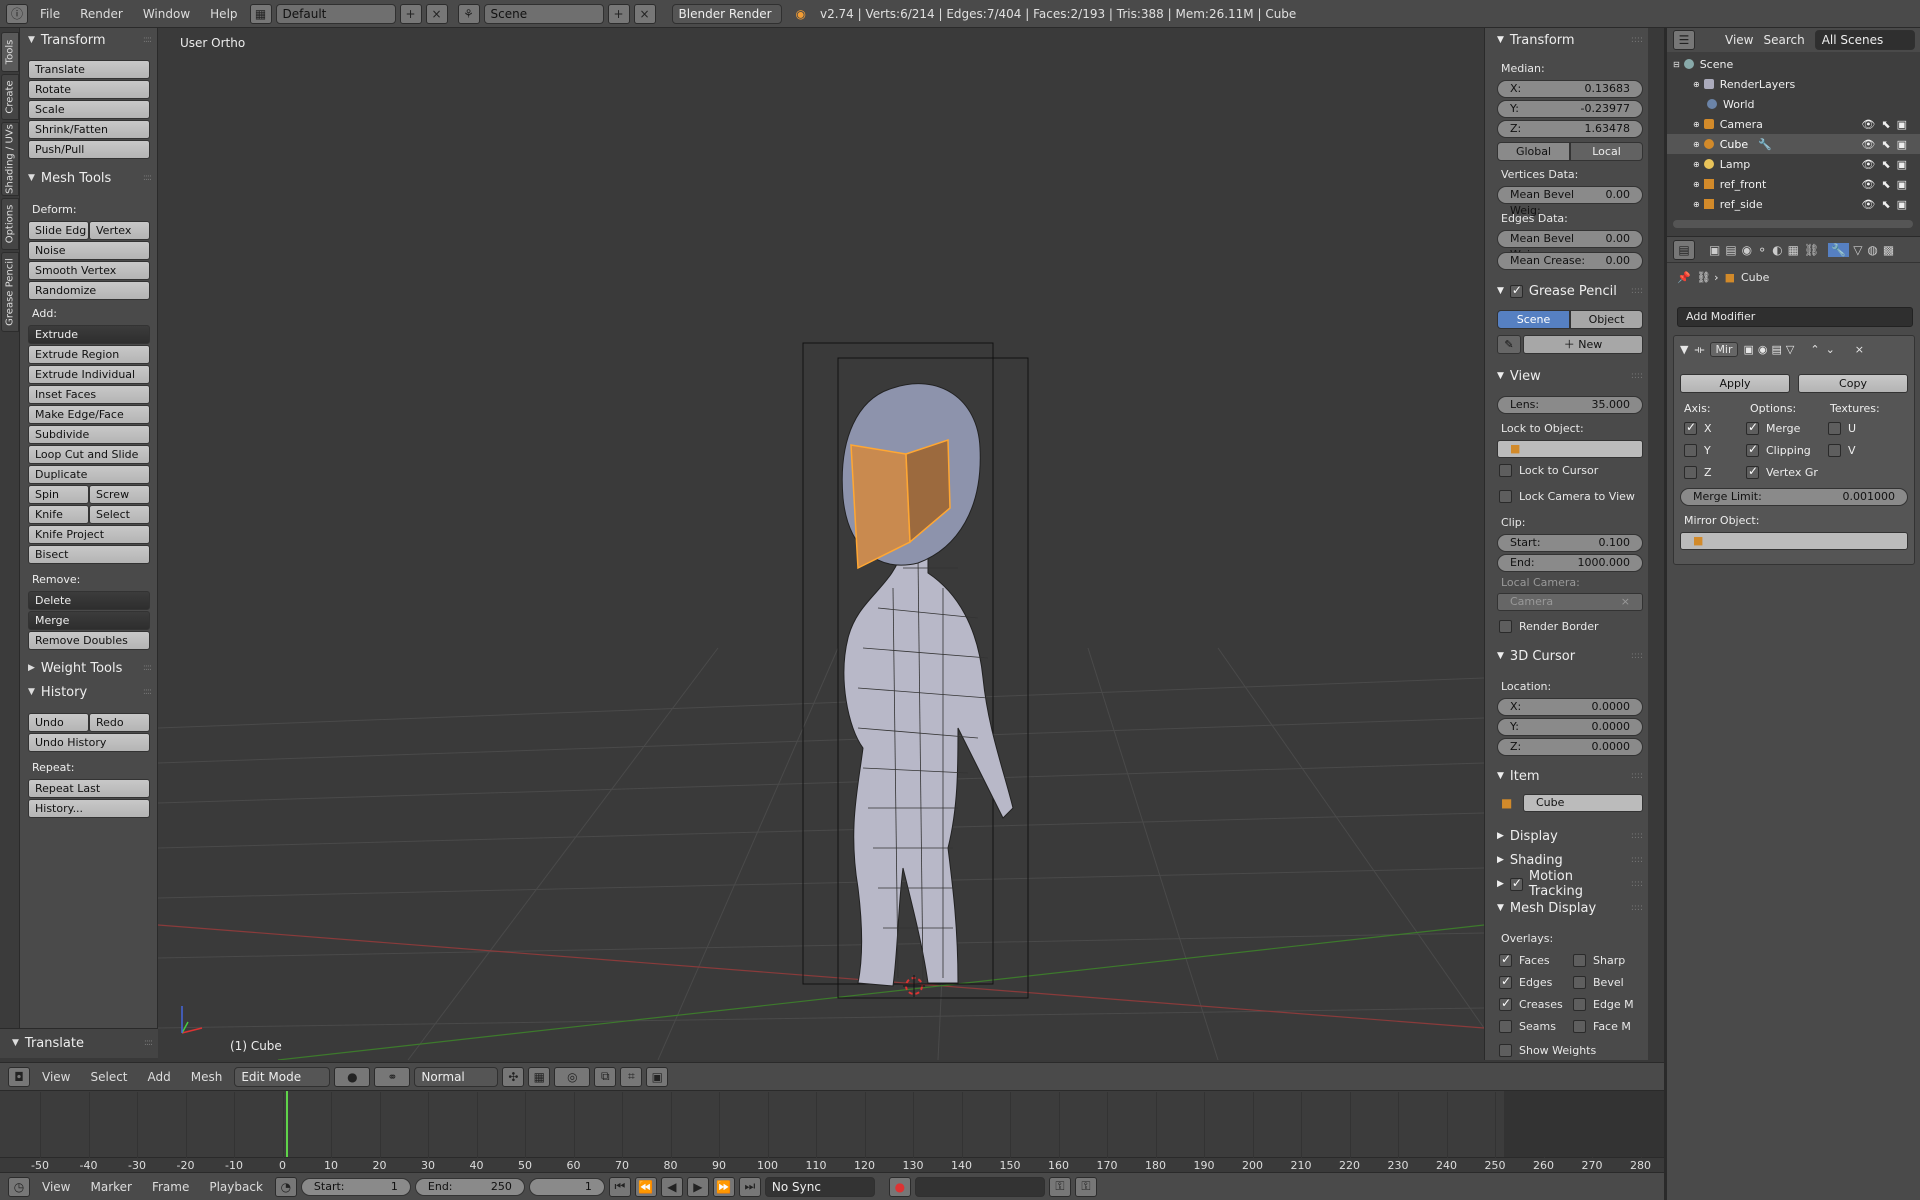 The width and height of the screenshot is (1920, 1200). I want to click on extrude-dropdown: Extrude, so click(89, 334).